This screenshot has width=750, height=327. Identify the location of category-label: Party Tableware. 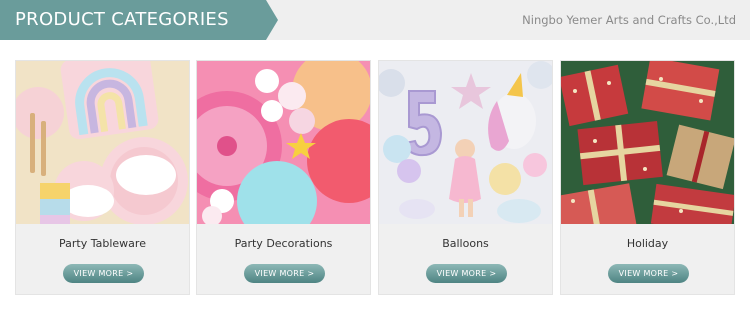
(102, 243).